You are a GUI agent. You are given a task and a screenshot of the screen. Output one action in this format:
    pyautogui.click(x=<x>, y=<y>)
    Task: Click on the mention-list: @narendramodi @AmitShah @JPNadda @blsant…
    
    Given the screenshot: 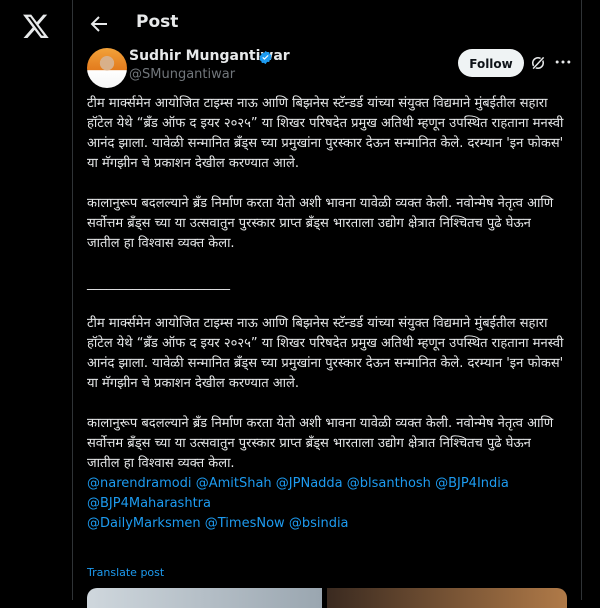 What is the action you would take?
    pyautogui.click(x=327, y=504)
    